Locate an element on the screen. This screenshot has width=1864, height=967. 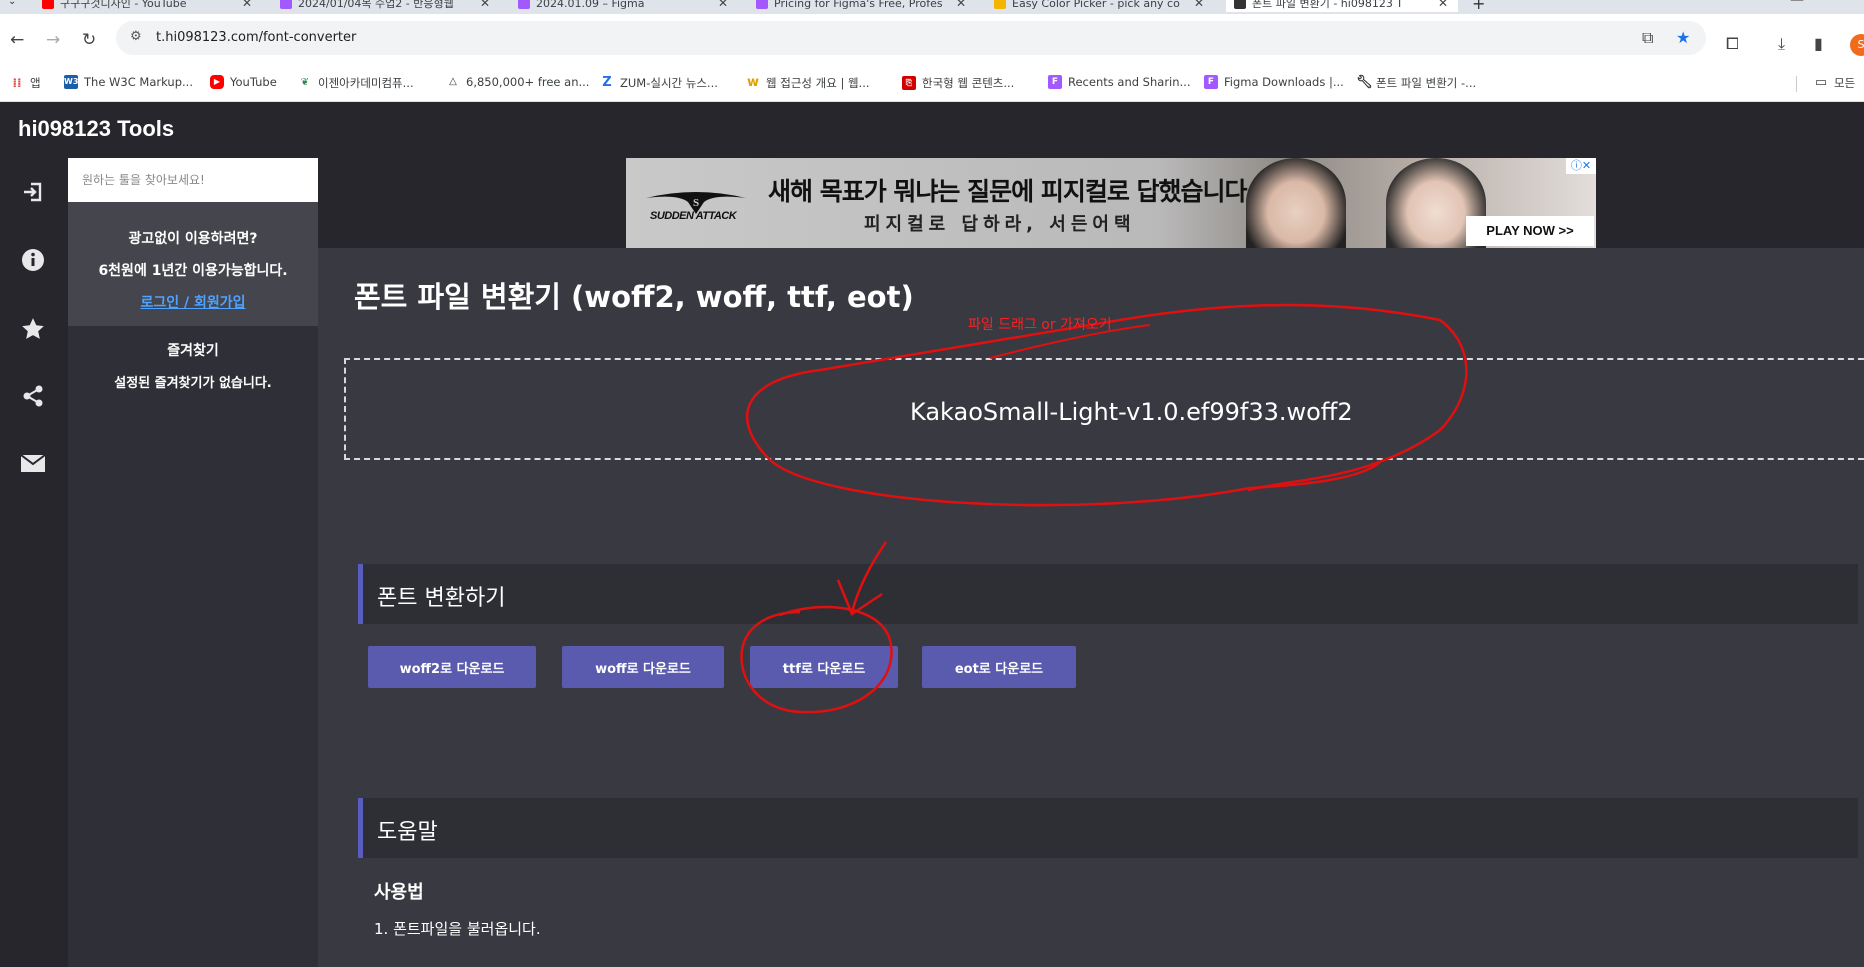
bookmark-separator is located at coordinates (1796, 84).